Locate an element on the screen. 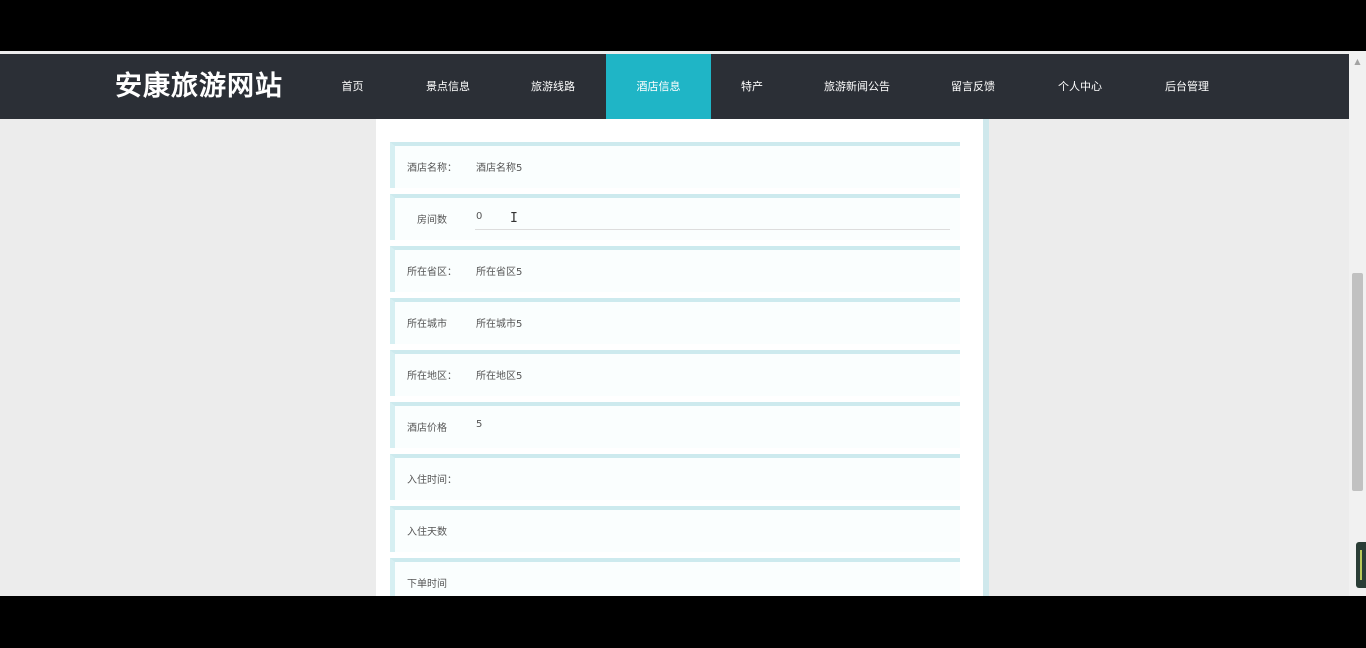 This screenshot has width=1366, height=648. hotel-name-value: 酒店名称5 is located at coordinates (499, 168).